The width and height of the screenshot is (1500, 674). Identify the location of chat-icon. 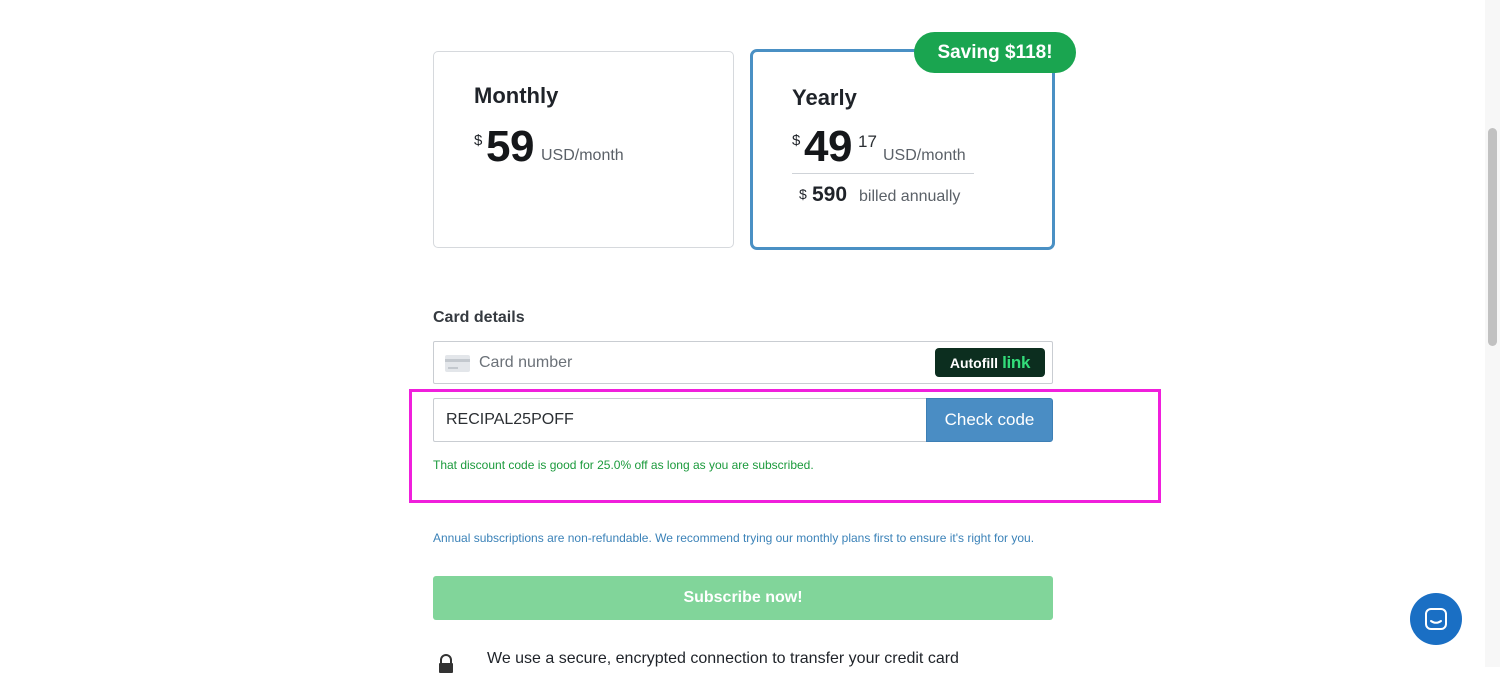
(1436, 619).